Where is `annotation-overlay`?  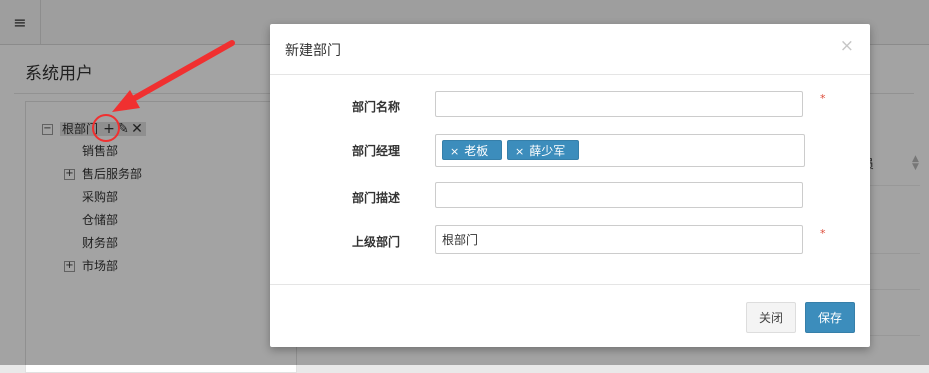 annotation-overlay is located at coordinates (163, 91).